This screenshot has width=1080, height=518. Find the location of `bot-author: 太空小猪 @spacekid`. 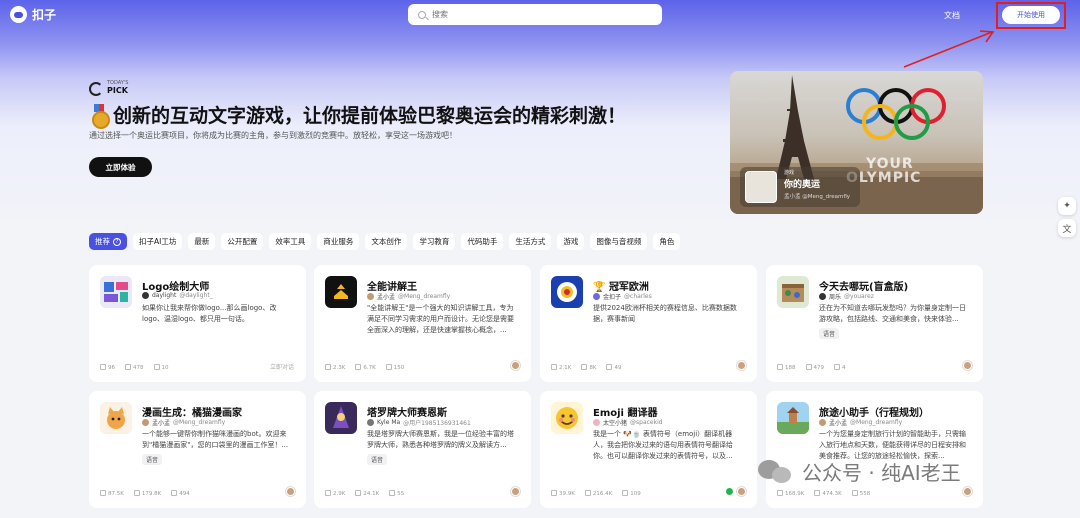

bot-author: 太空小猪 @spacekid is located at coordinates (628, 422).